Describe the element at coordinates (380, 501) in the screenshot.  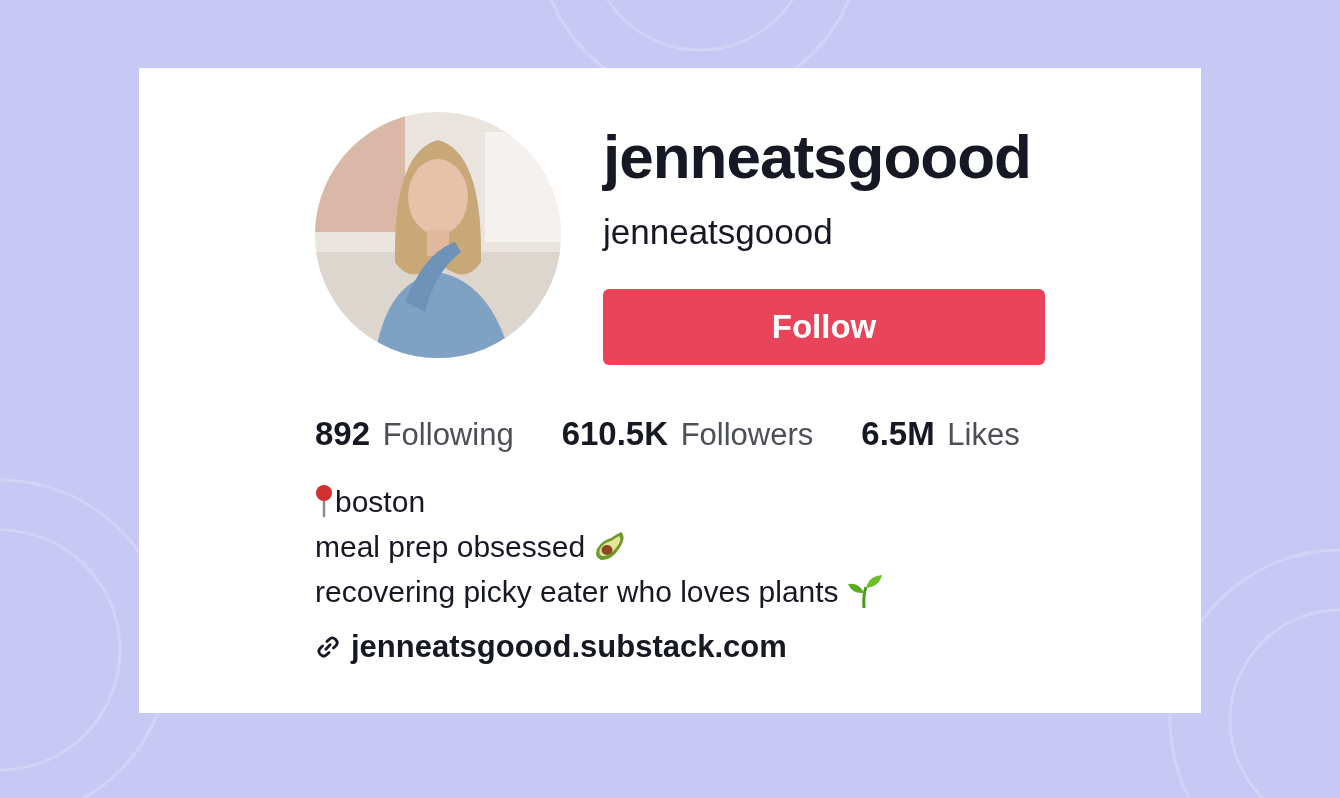
I see `bio-line: boston` at that location.